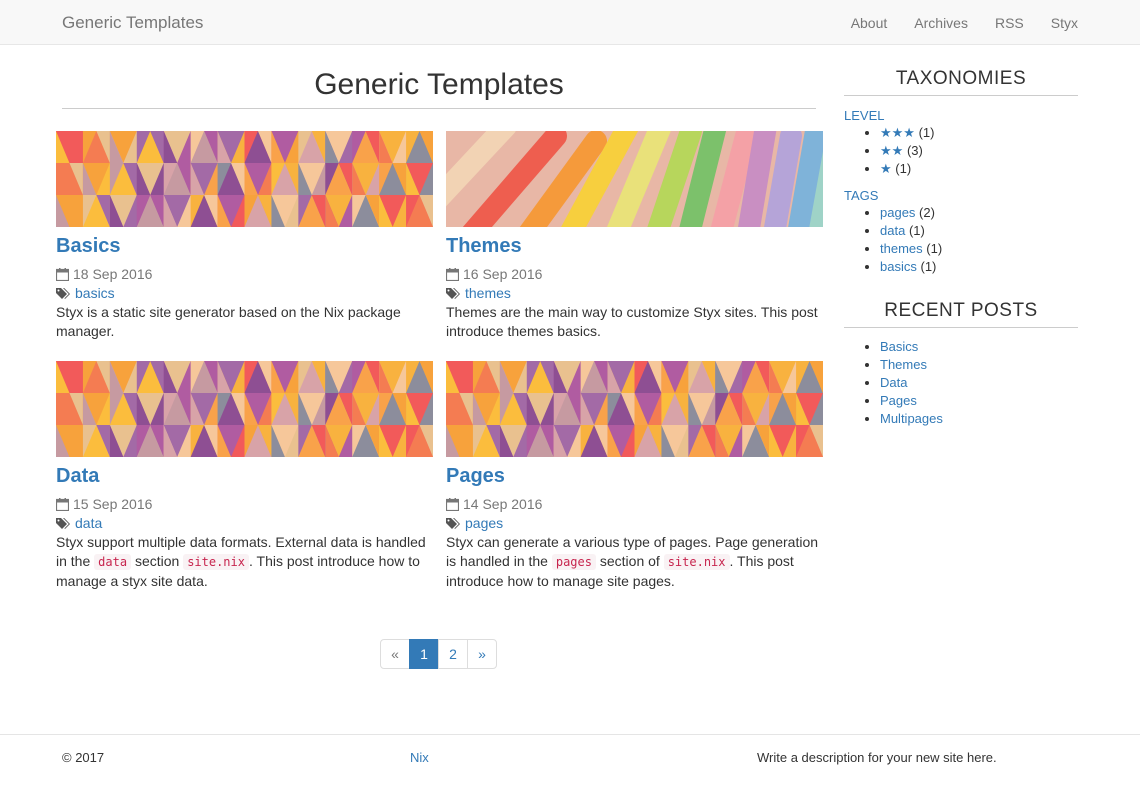 This screenshot has height=800, width=1140. Describe the element at coordinates (113, 504) in the screenshot. I see `post-date-text: 15 Sep 2016` at that location.